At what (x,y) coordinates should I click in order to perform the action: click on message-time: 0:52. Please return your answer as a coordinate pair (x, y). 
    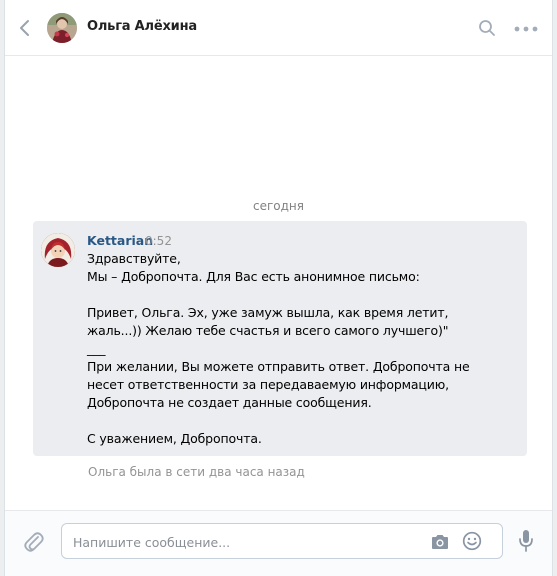
    Looking at the image, I should click on (158, 241).